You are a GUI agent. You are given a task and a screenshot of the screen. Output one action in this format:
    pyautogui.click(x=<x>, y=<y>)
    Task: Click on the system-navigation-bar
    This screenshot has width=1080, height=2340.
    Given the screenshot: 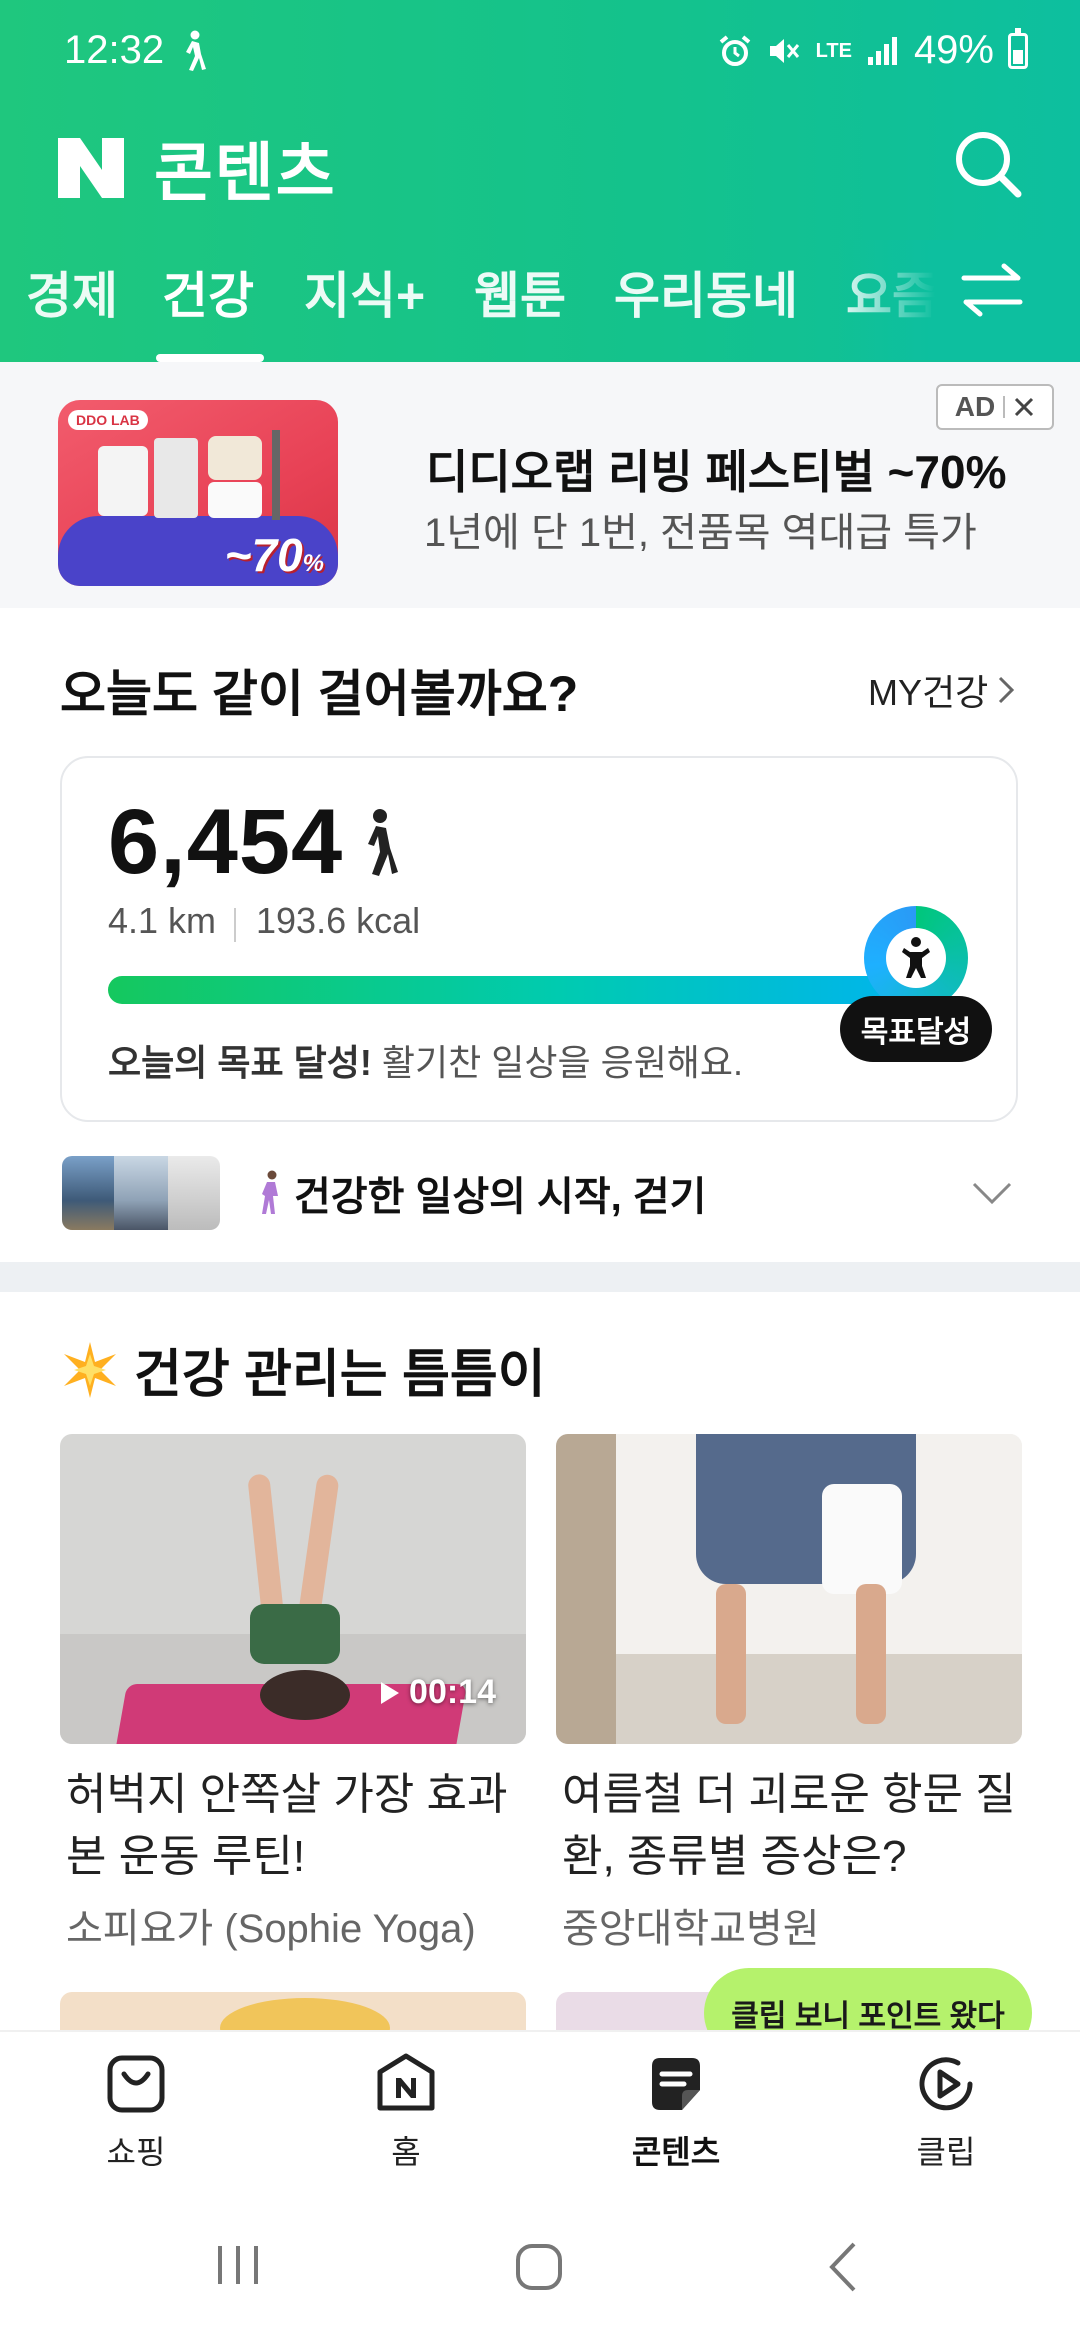 What is the action you would take?
    pyautogui.click(x=540, y=2270)
    